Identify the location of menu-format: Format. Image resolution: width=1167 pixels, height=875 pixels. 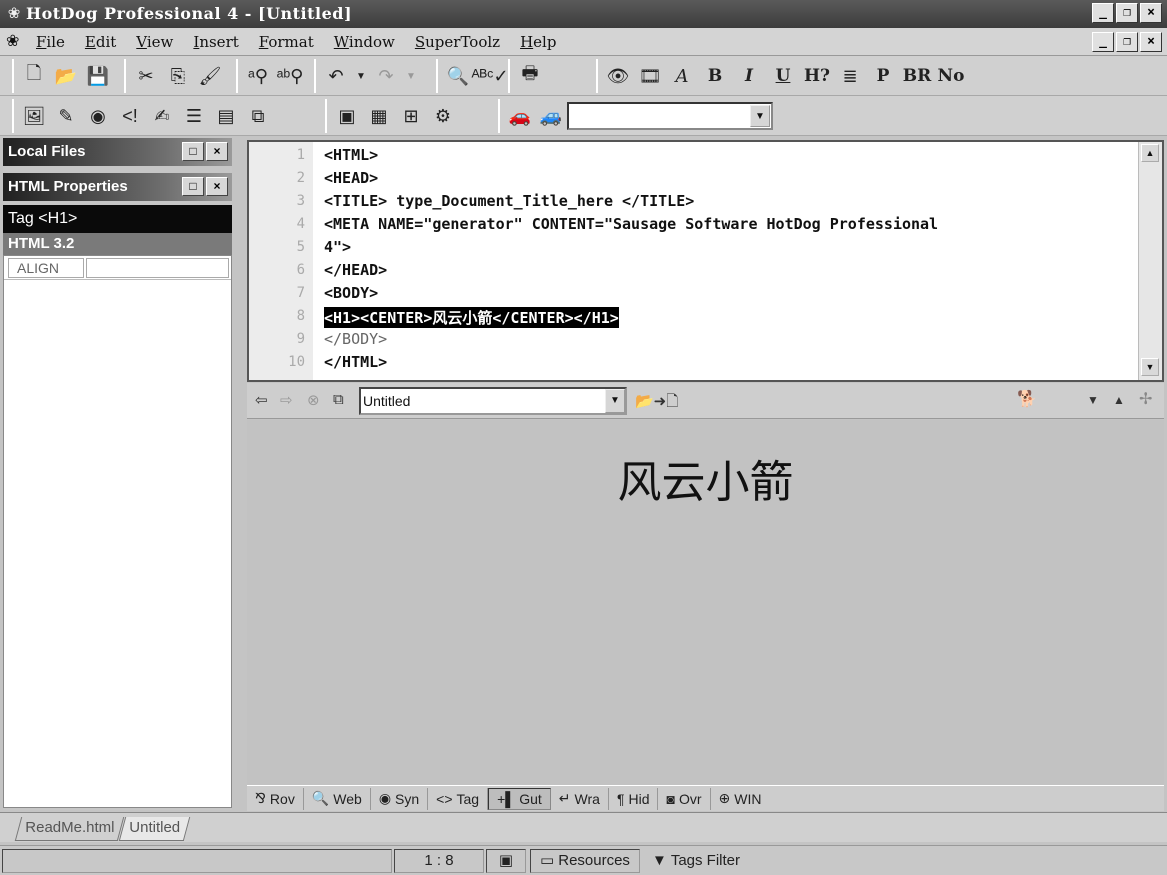
(286, 42).